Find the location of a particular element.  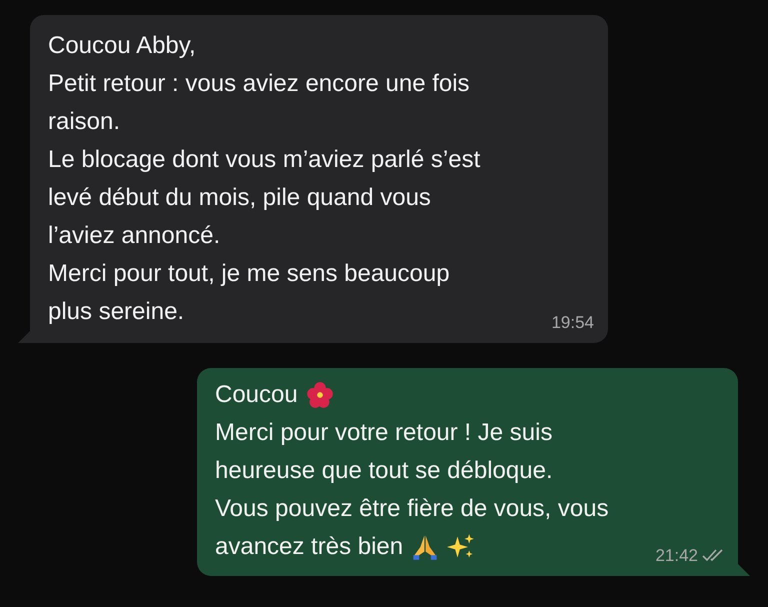

message-text: Vous pouvez être fière de vous, vous is located at coordinates (412, 509).